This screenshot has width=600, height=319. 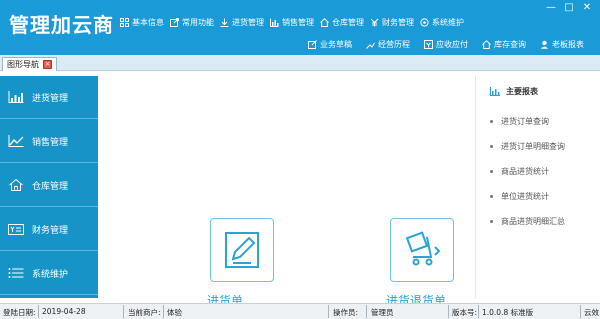 I want to click on subnav-stock-query: 库存查询, so click(x=504, y=44).